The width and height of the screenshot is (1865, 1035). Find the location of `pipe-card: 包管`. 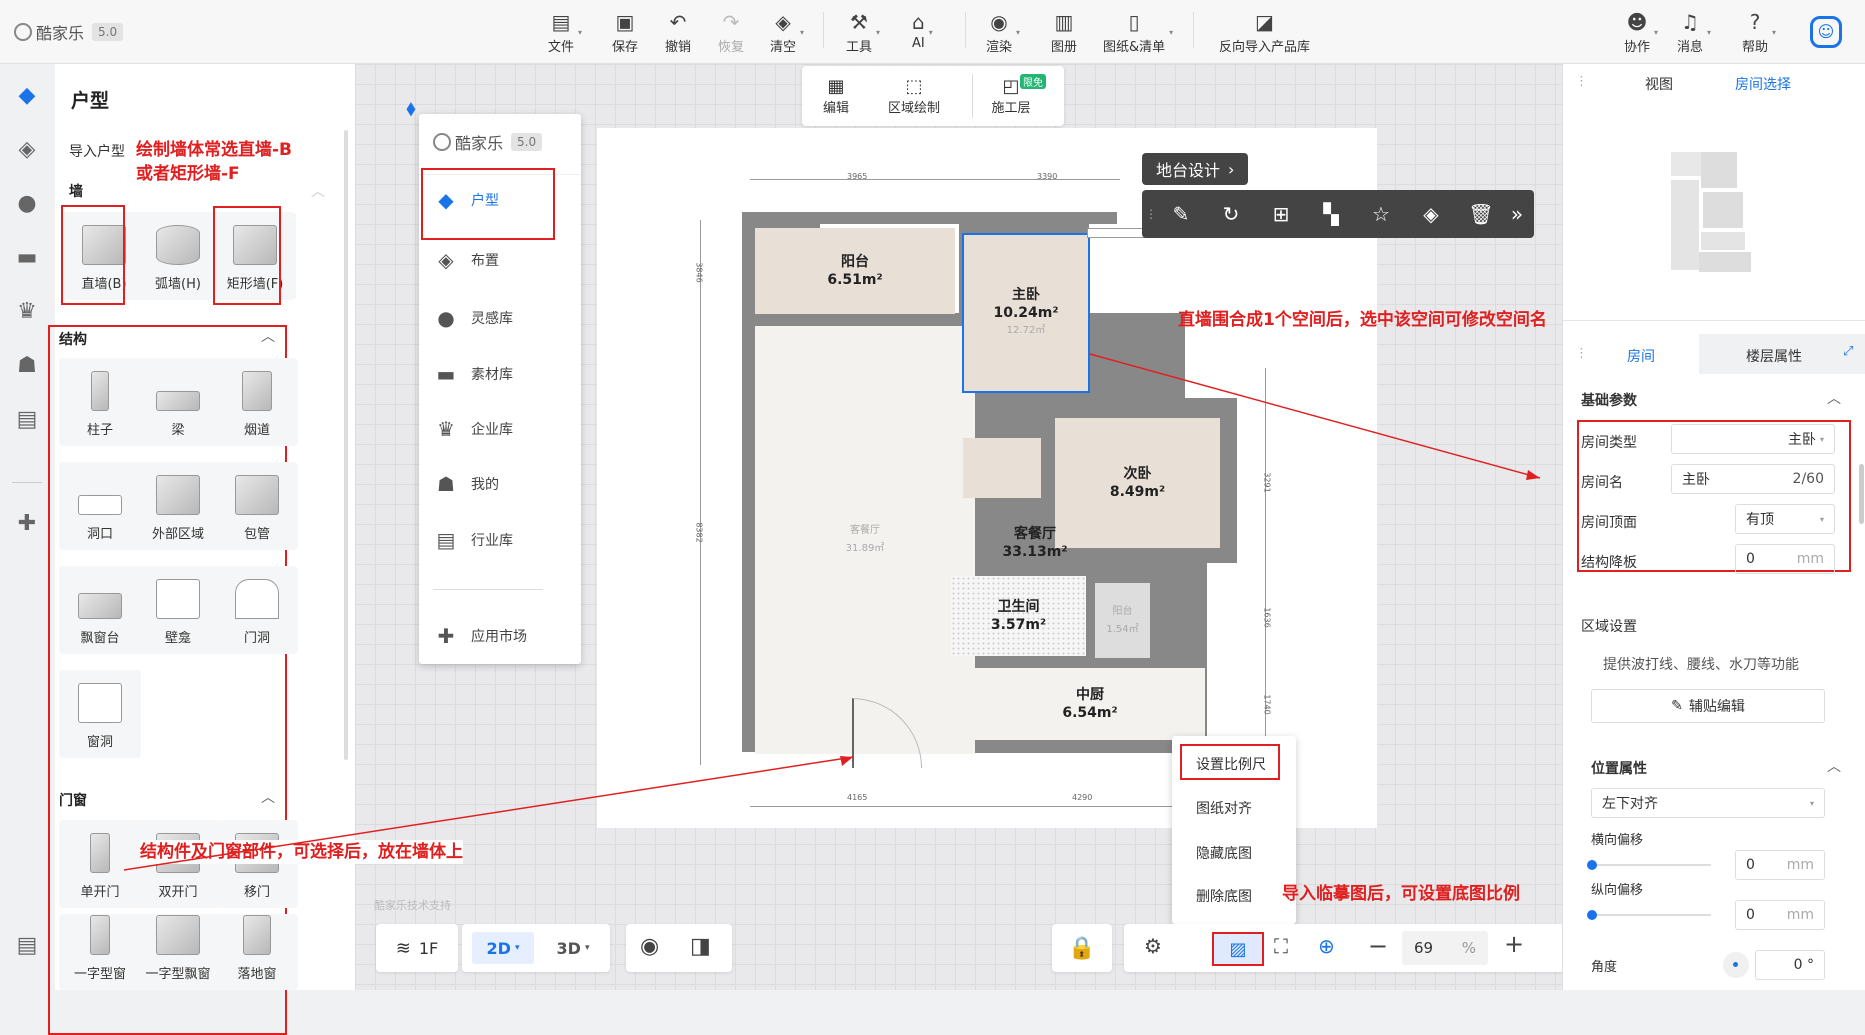

pipe-card: 包管 is located at coordinates (257, 506).